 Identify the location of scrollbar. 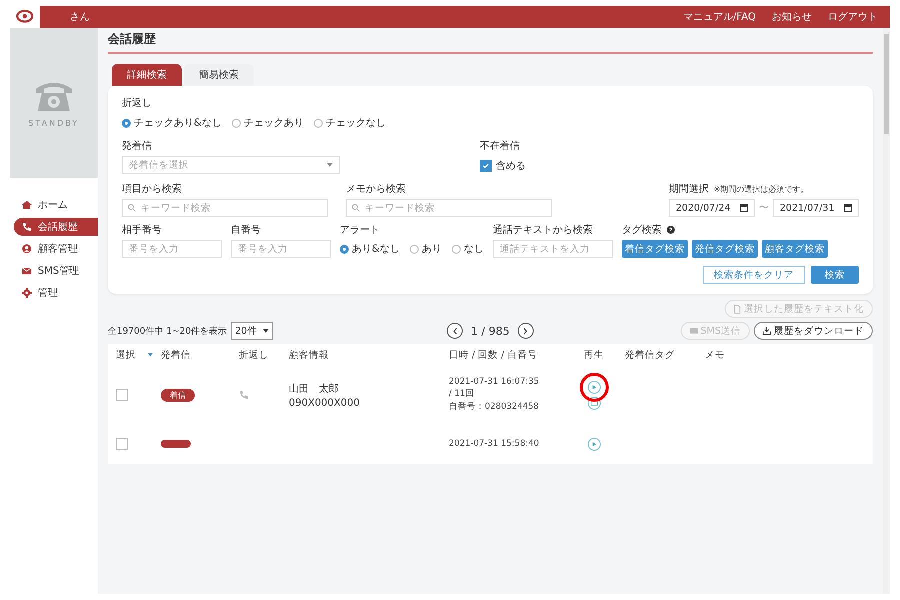
(886, 311).